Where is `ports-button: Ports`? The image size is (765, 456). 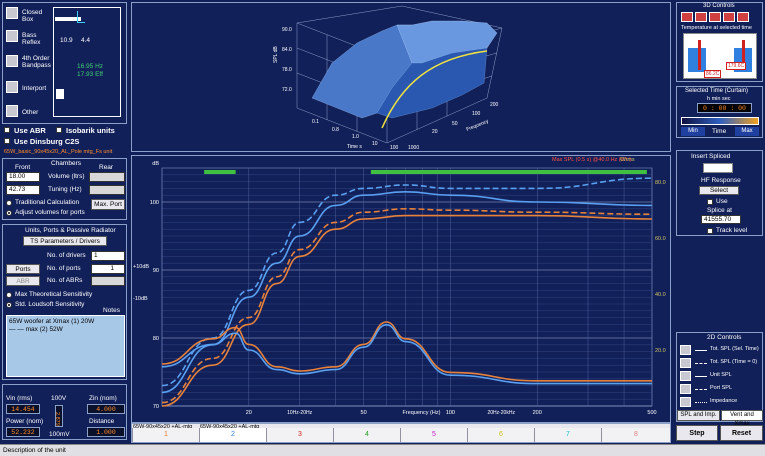 ports-button: Ports is located at coordinates (23, 269).